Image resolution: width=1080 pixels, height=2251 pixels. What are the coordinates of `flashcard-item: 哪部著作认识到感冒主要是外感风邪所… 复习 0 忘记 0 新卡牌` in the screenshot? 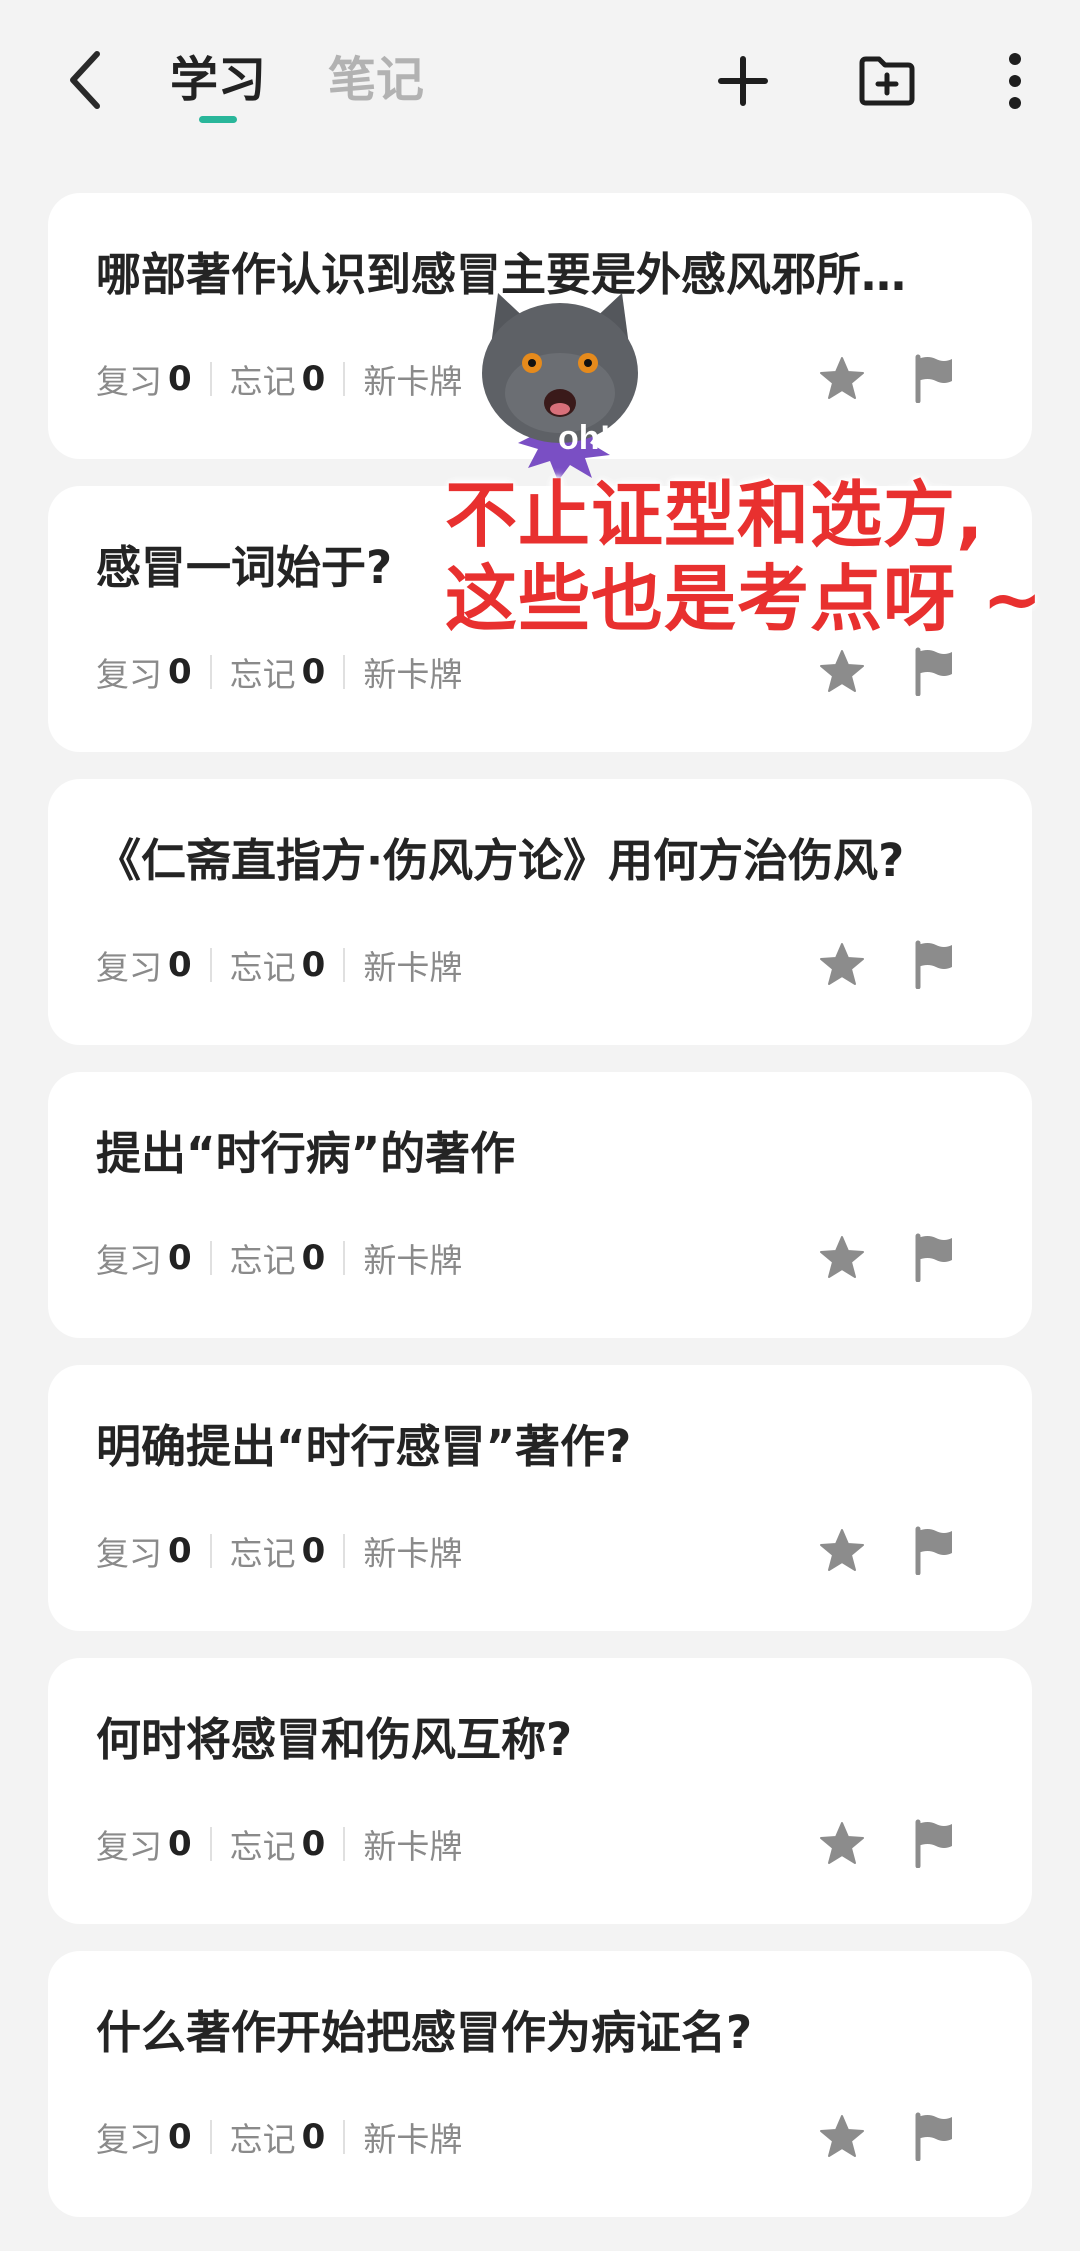 It's located at (540, 326).